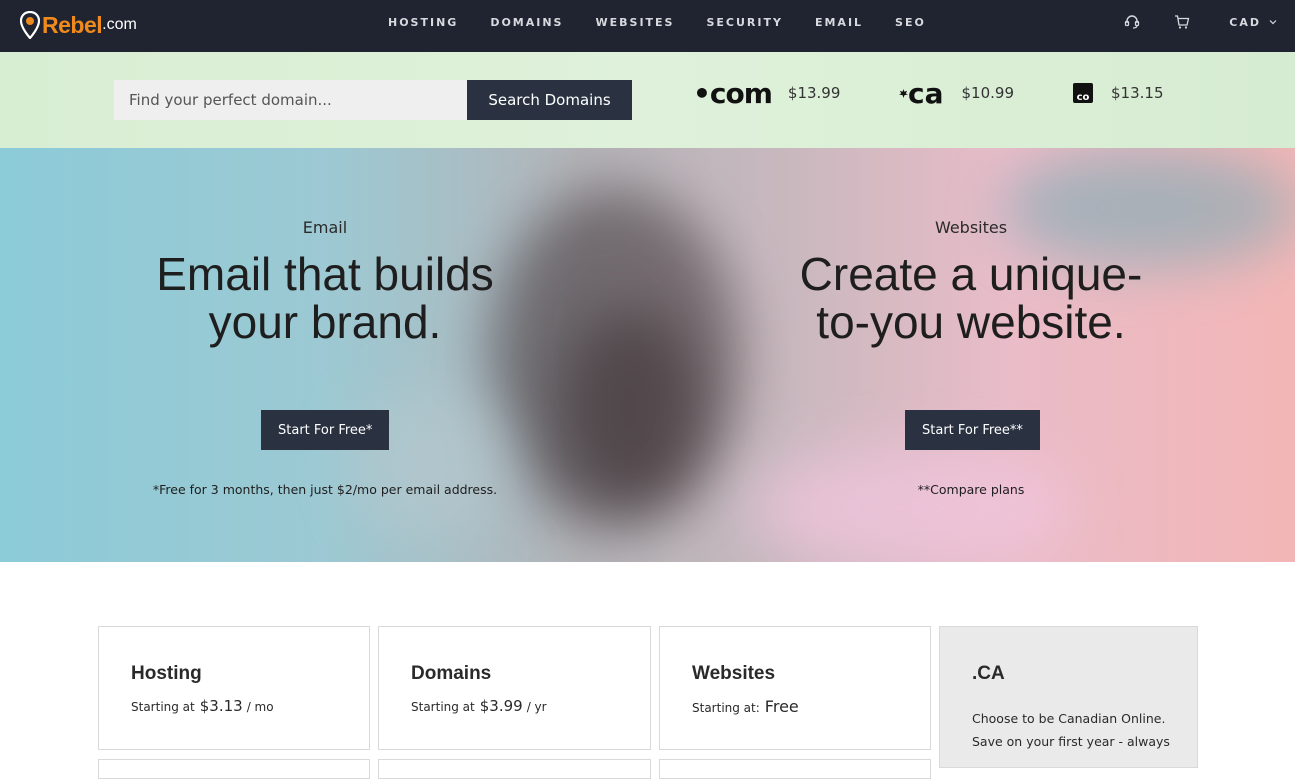 This screenshot has width=1295, height=779. What do you see at coordinates (734, 673) in the screenshot?
I see `card-title: Websites` at bounding box center [734, 673].